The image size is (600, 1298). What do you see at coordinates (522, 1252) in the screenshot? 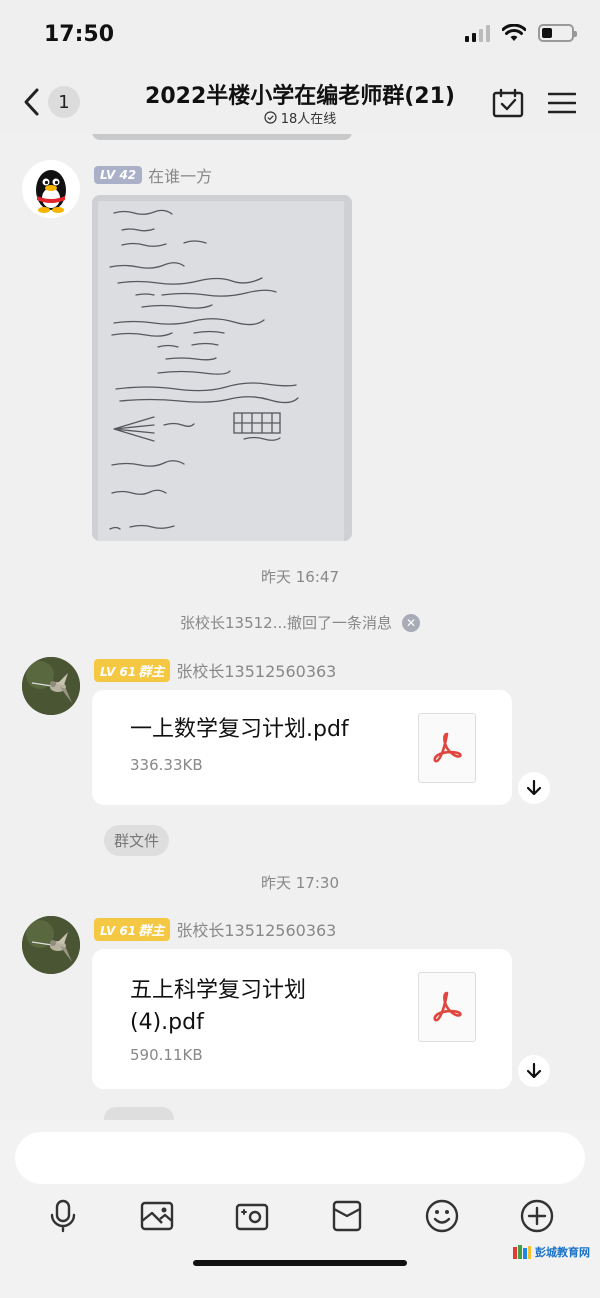
I see `books-logo-icon` at bounding box center [522, 1252].